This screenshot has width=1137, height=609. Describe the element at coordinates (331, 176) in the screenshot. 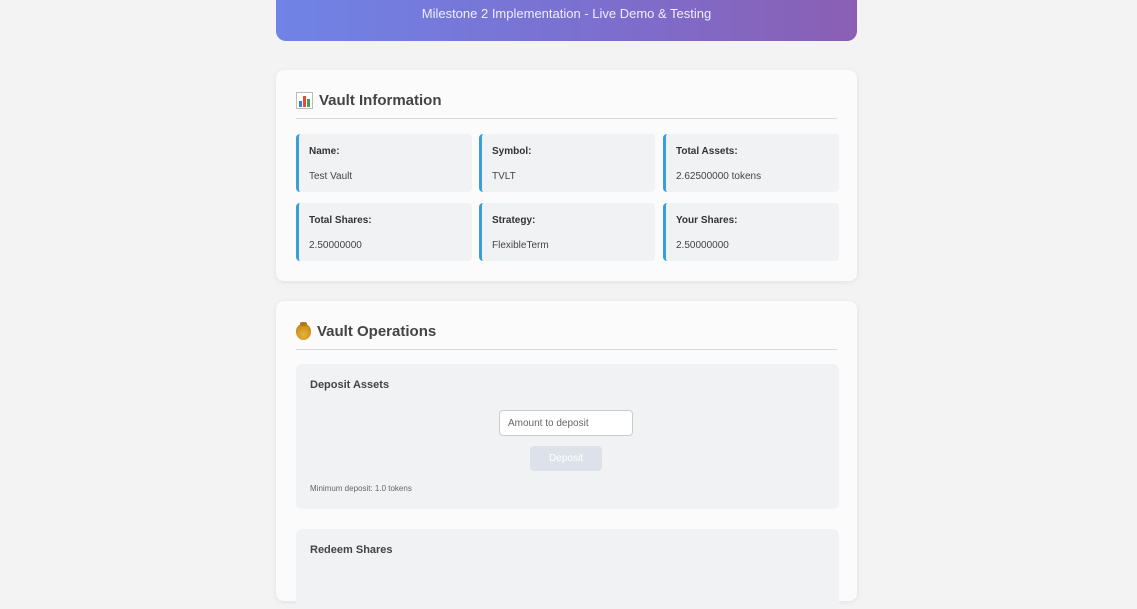

I see `field-value: Test Vault` at that location.